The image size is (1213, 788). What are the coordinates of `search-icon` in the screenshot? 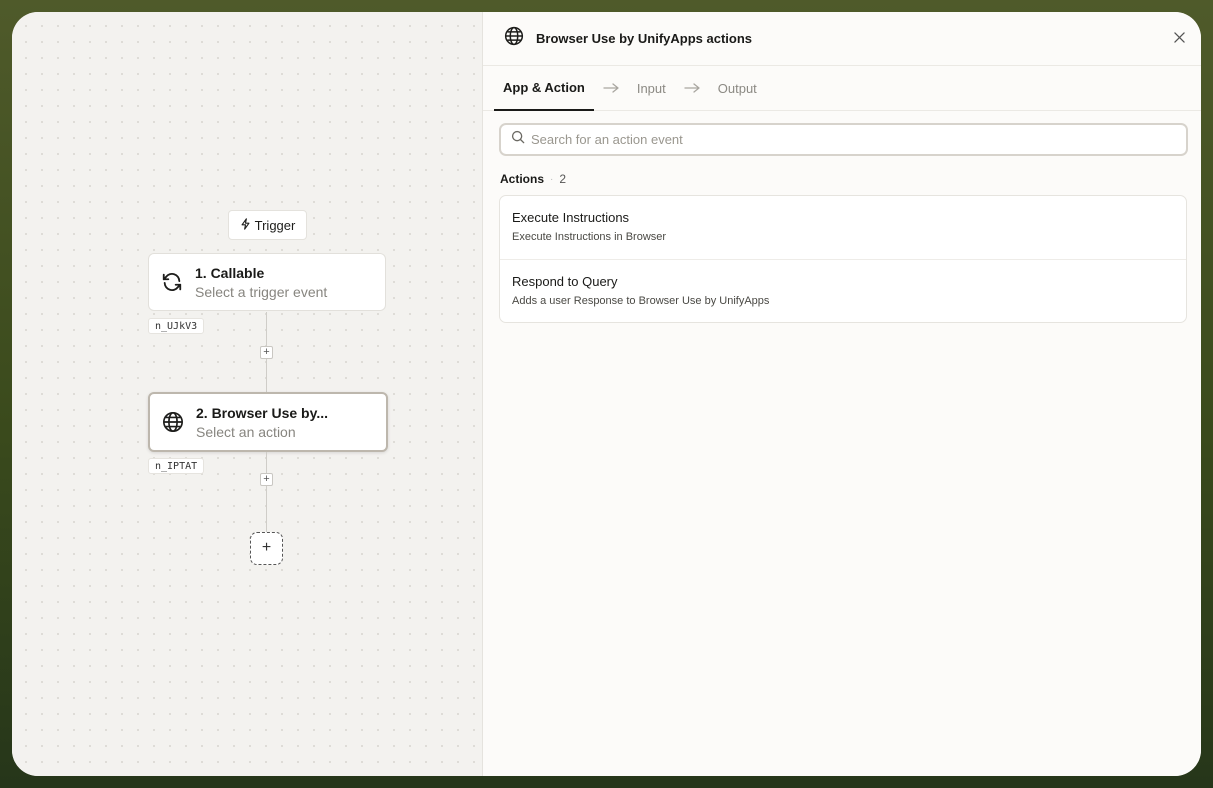 It's located at (518, 139).